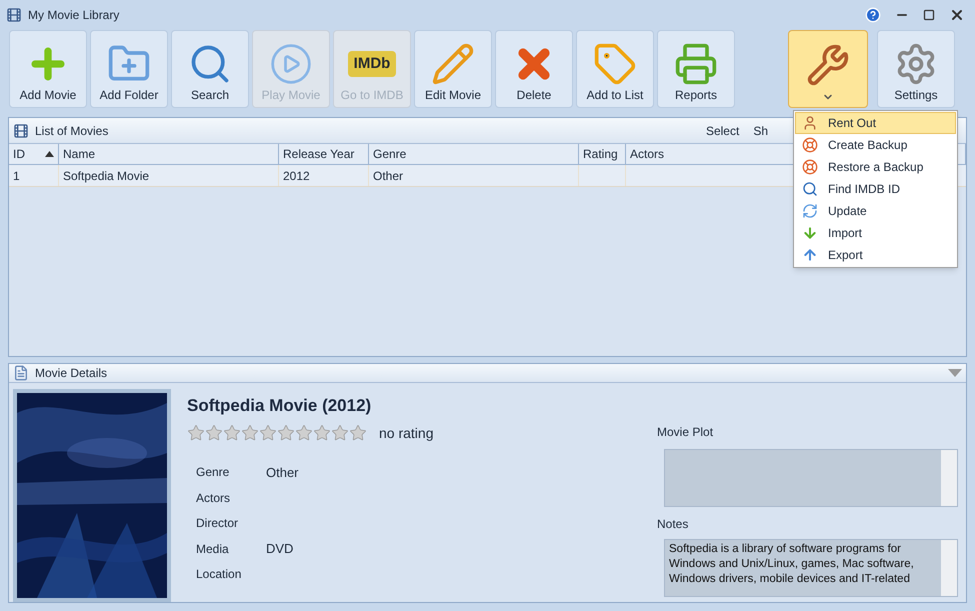  What do you see at coordinates (280, 549) in the screenshot?
I see `field-value: DVD` at bounding box center [280, 549].